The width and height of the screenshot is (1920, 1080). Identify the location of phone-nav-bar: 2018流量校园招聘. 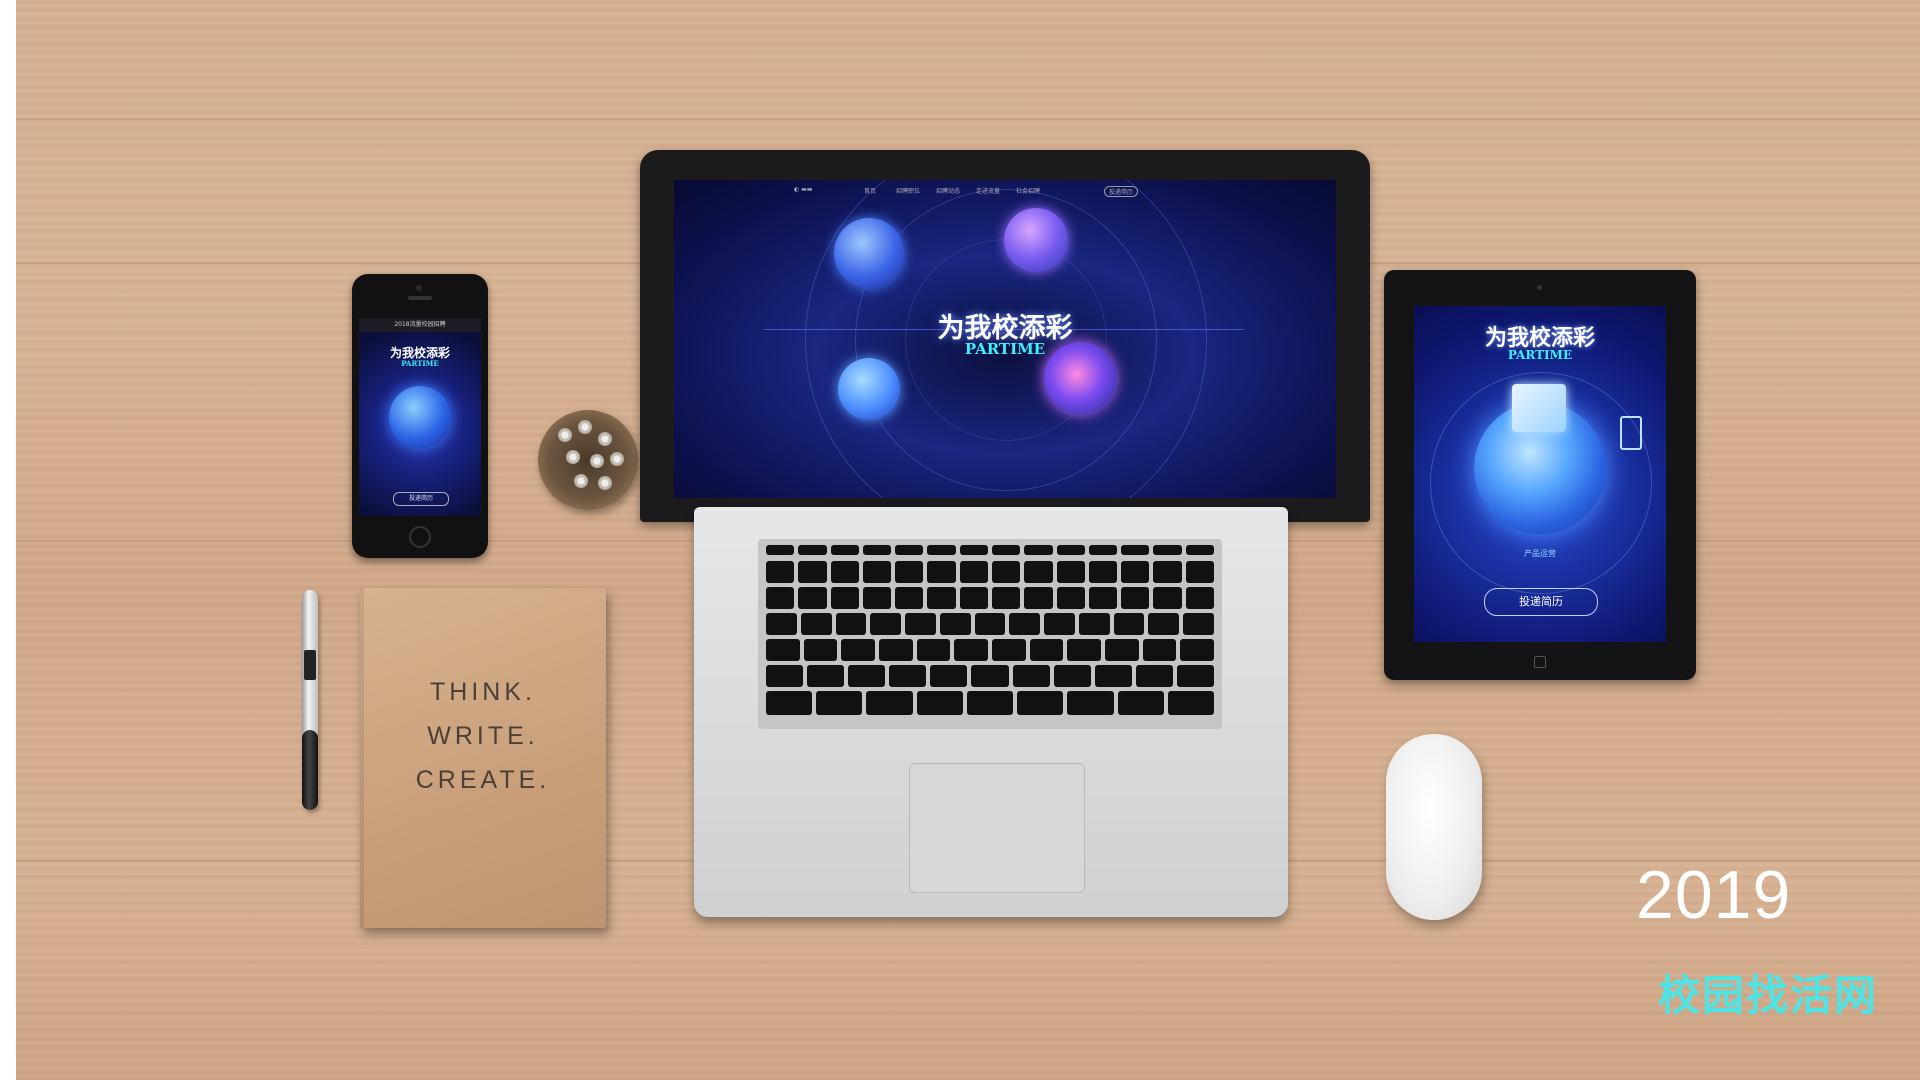
(420, 325).